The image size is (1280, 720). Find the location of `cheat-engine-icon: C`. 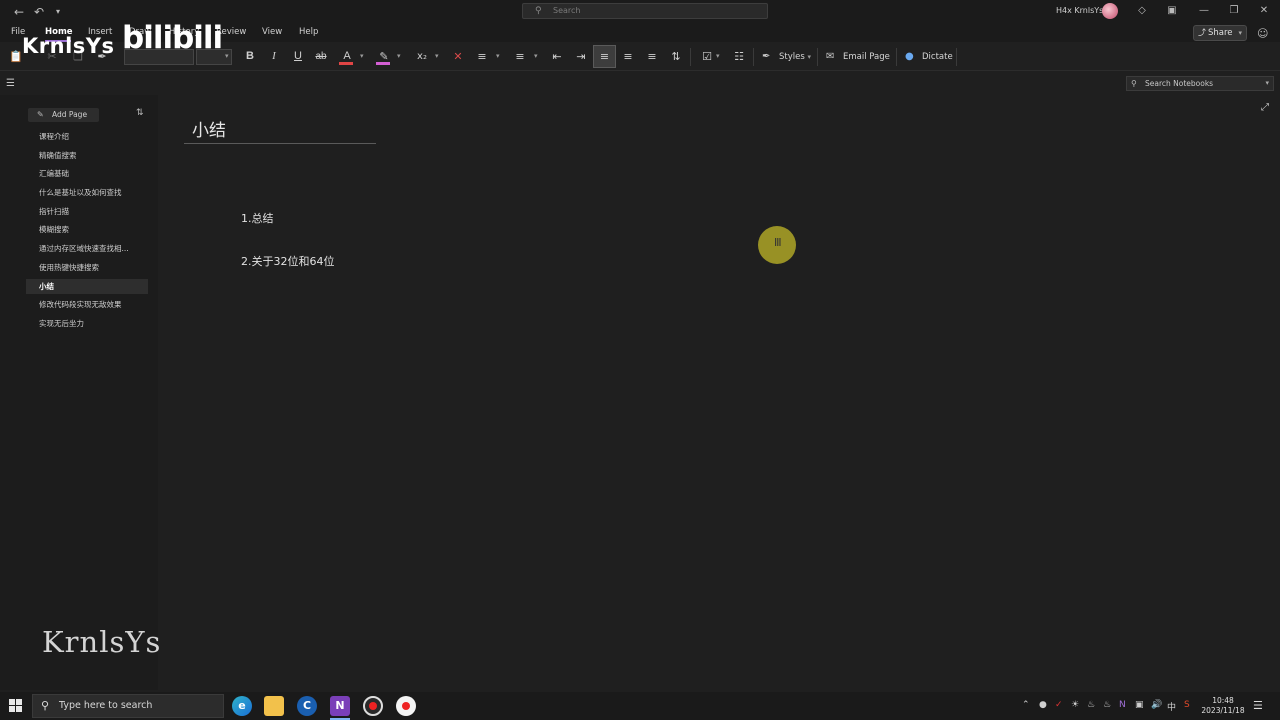

cheat-engine-icon: C is located at coordinates (307, 706).